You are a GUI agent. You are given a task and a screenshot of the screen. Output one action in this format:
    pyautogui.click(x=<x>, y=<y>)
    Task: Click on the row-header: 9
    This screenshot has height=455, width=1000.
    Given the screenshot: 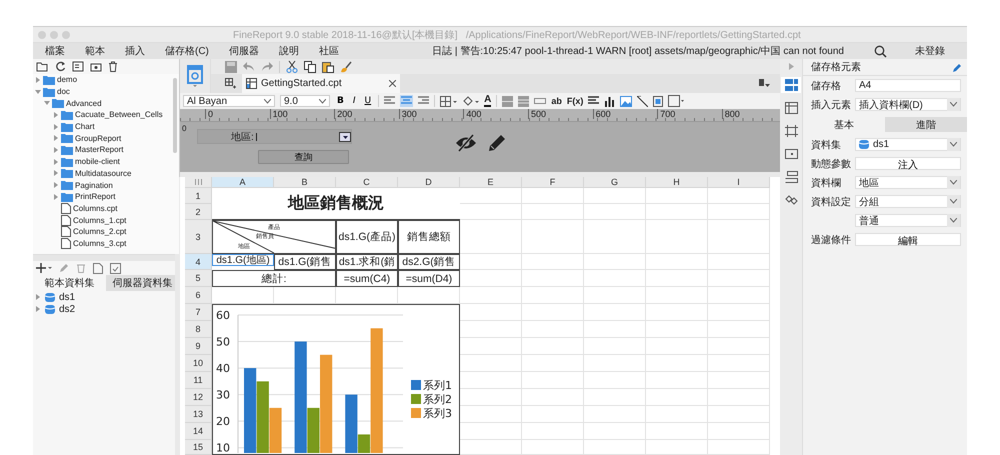 What is the action you would take?
    pyautogui.click(x=198, y=346)
    